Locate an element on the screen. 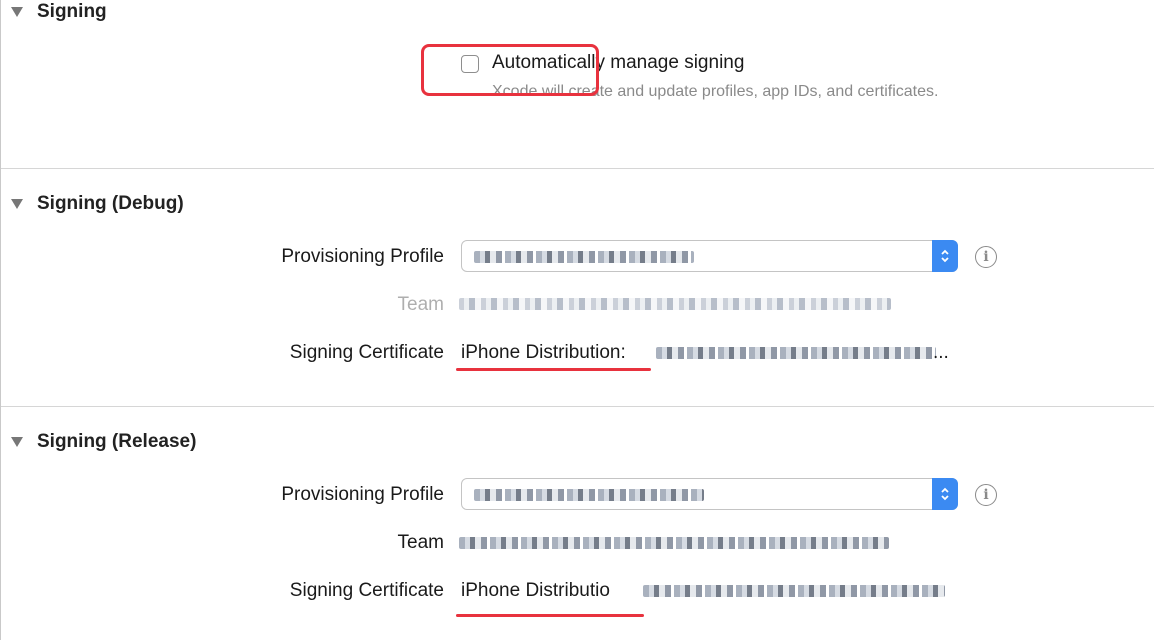 The image size is (1154, 640). debug-provisioning-profile-label: Provisioning Profile is located at coordinates (362, 256).